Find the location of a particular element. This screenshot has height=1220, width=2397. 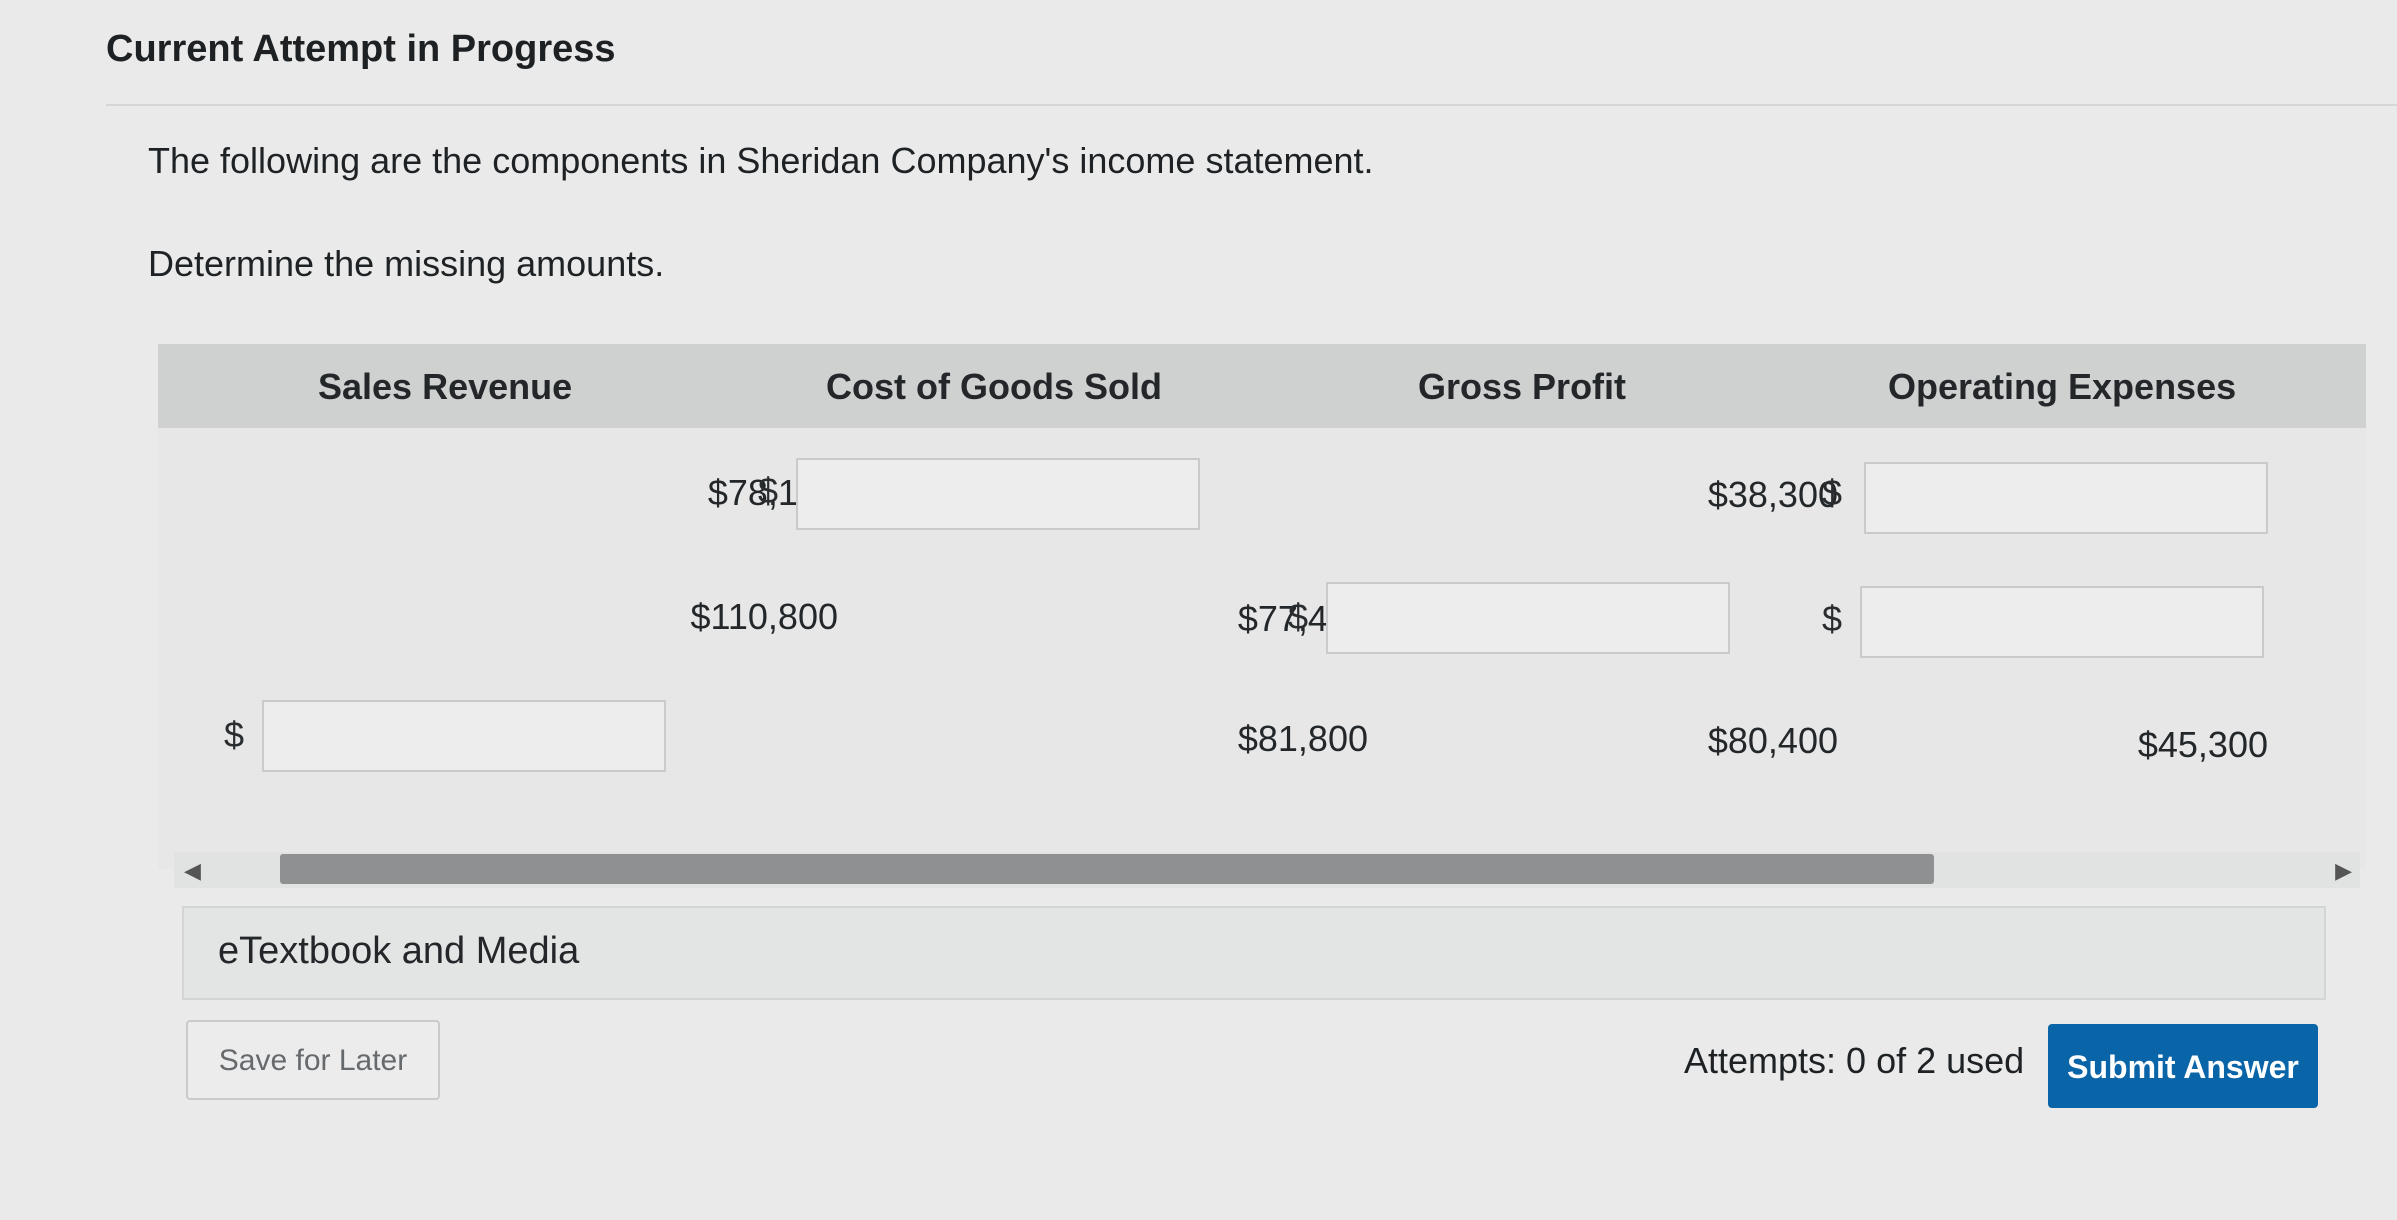

row2-sales-revenue: $110,800 is located at coordinates (764, 616).